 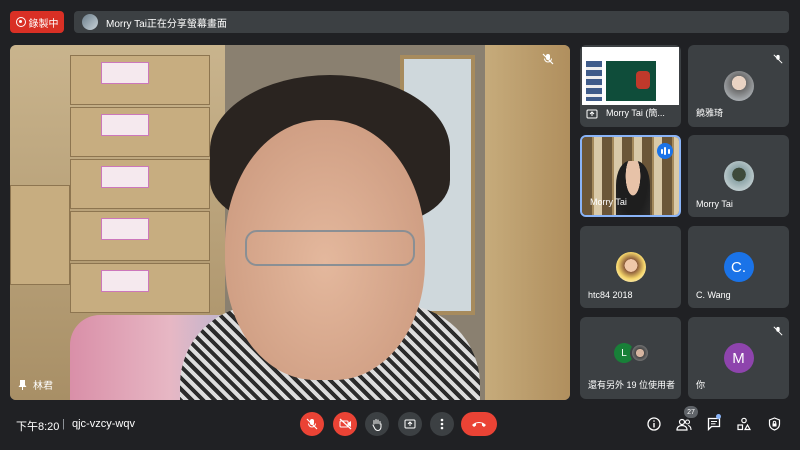 I want to click on unread-dot, so click(x=718, y=416).